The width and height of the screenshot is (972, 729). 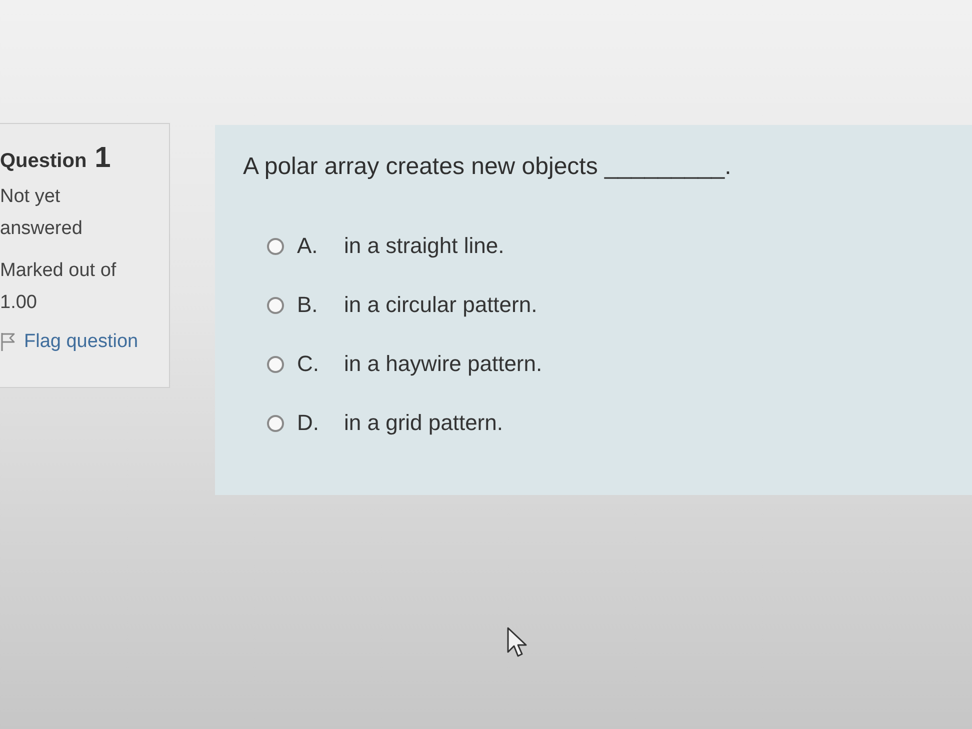 I want to click on question-text: A polar array creates new objects _________., so click(x=487, y=167).